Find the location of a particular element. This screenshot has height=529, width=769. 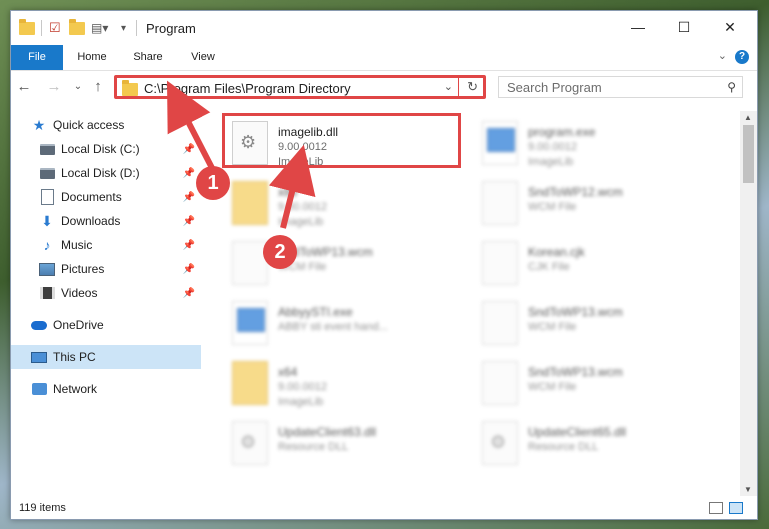

annotation-arrows is located at coordinates (241, 154).